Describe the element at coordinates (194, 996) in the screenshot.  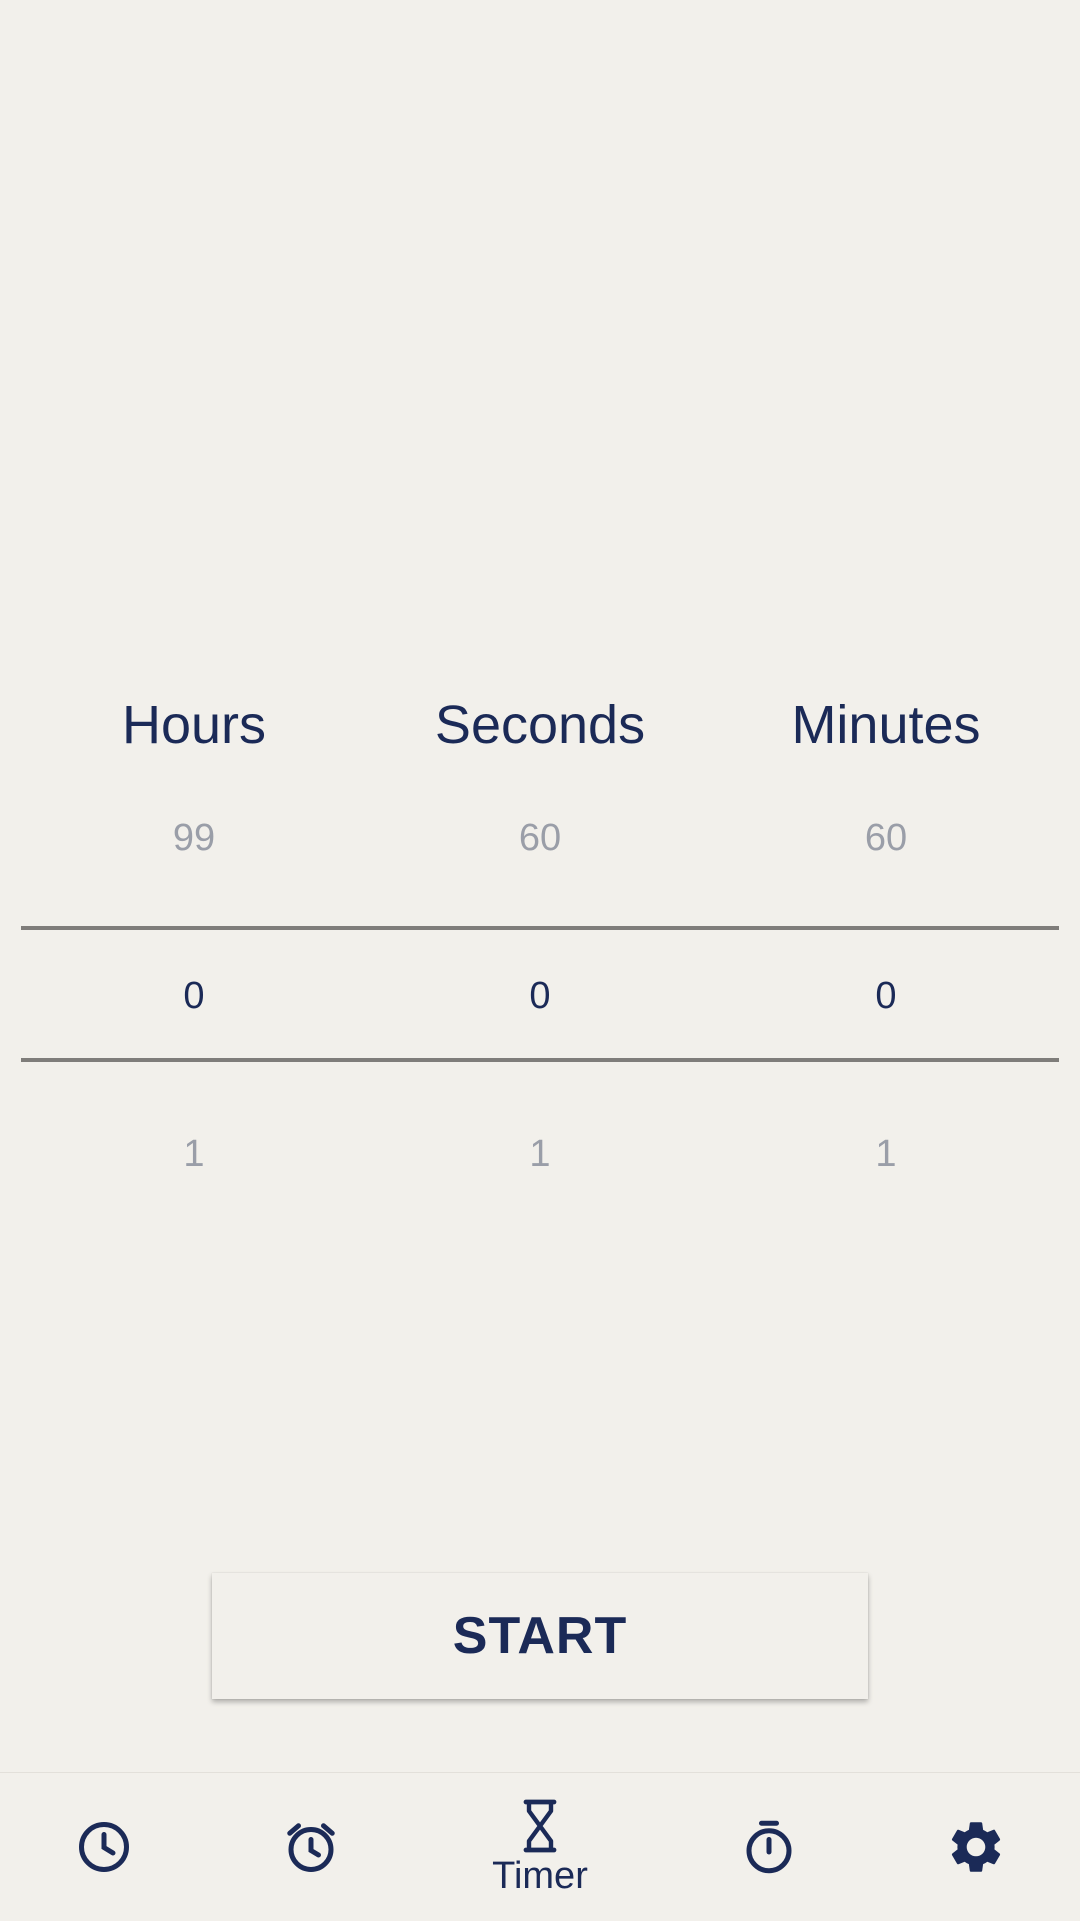
I see `hours-current-value: 0` at that location.